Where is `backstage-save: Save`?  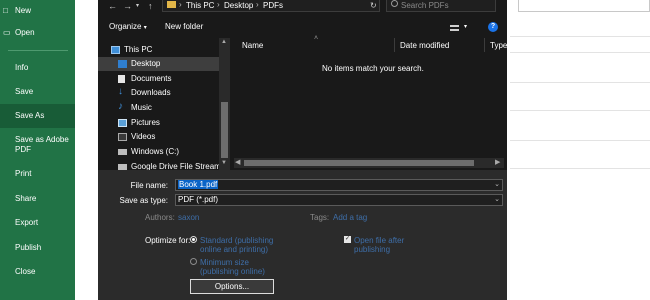
backstage-save: Save is located at coordinates (37, 92).